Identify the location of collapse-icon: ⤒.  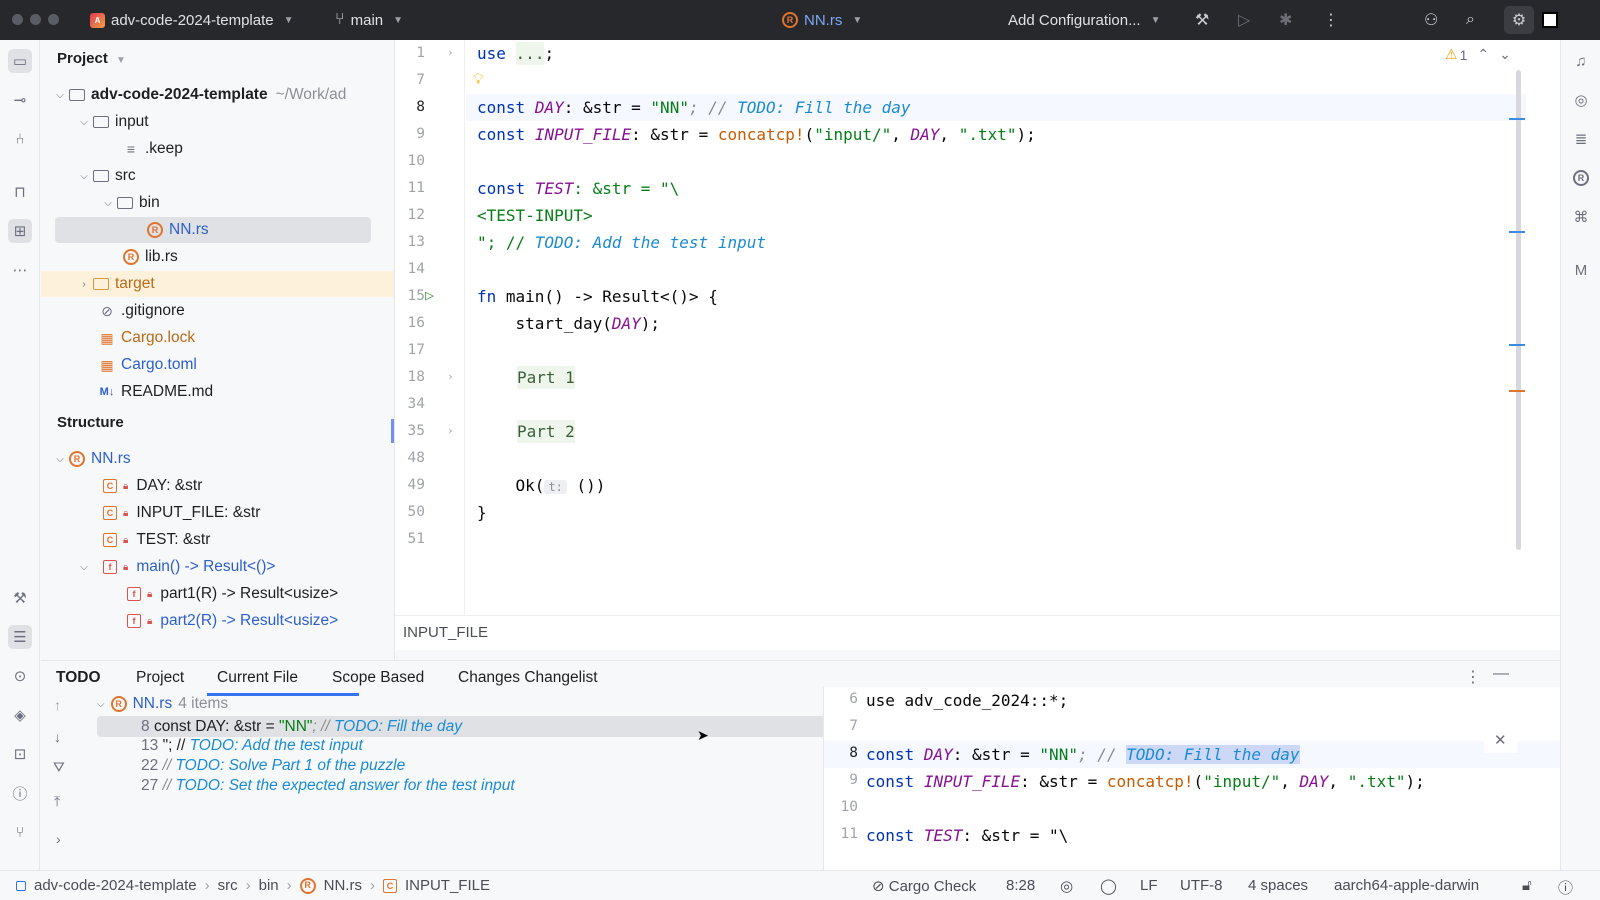
(57, 801).